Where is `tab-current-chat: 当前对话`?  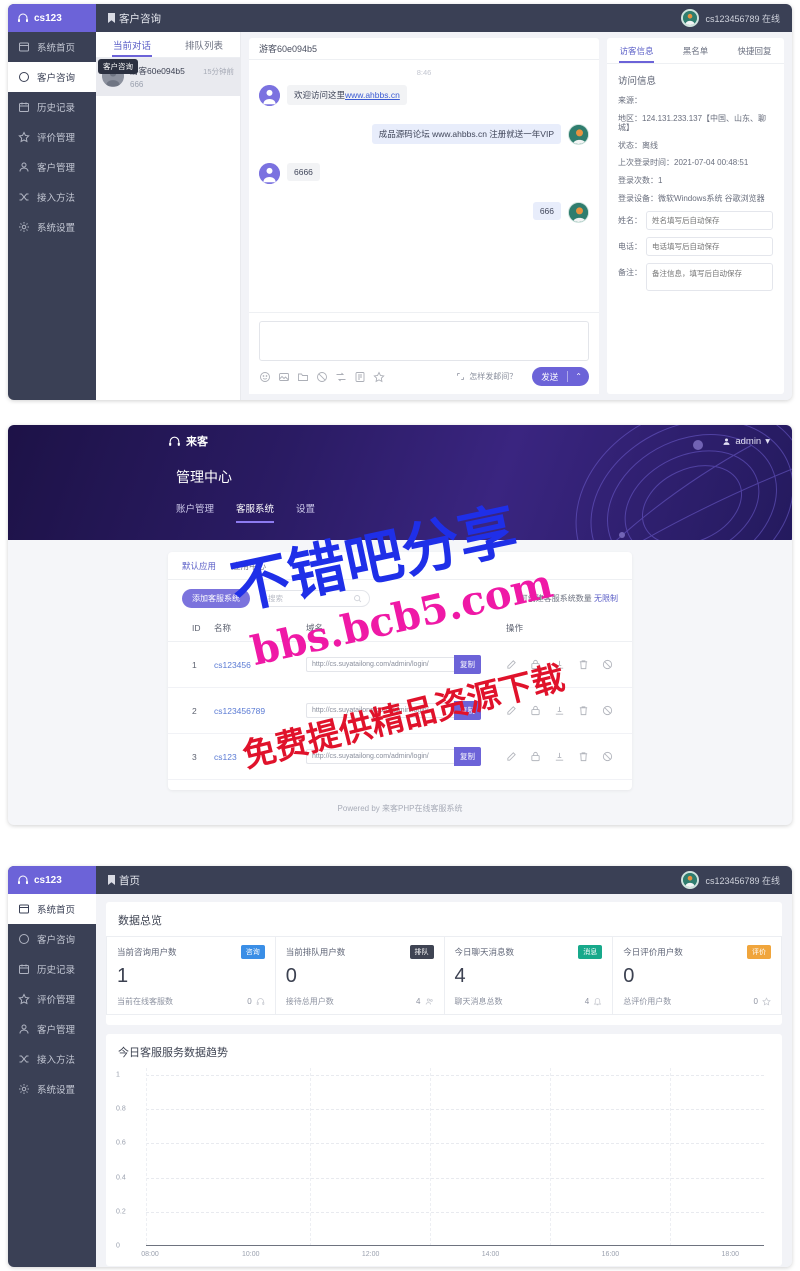 tab-current-chat: 当前对话 is located at coordinates (132, 44).